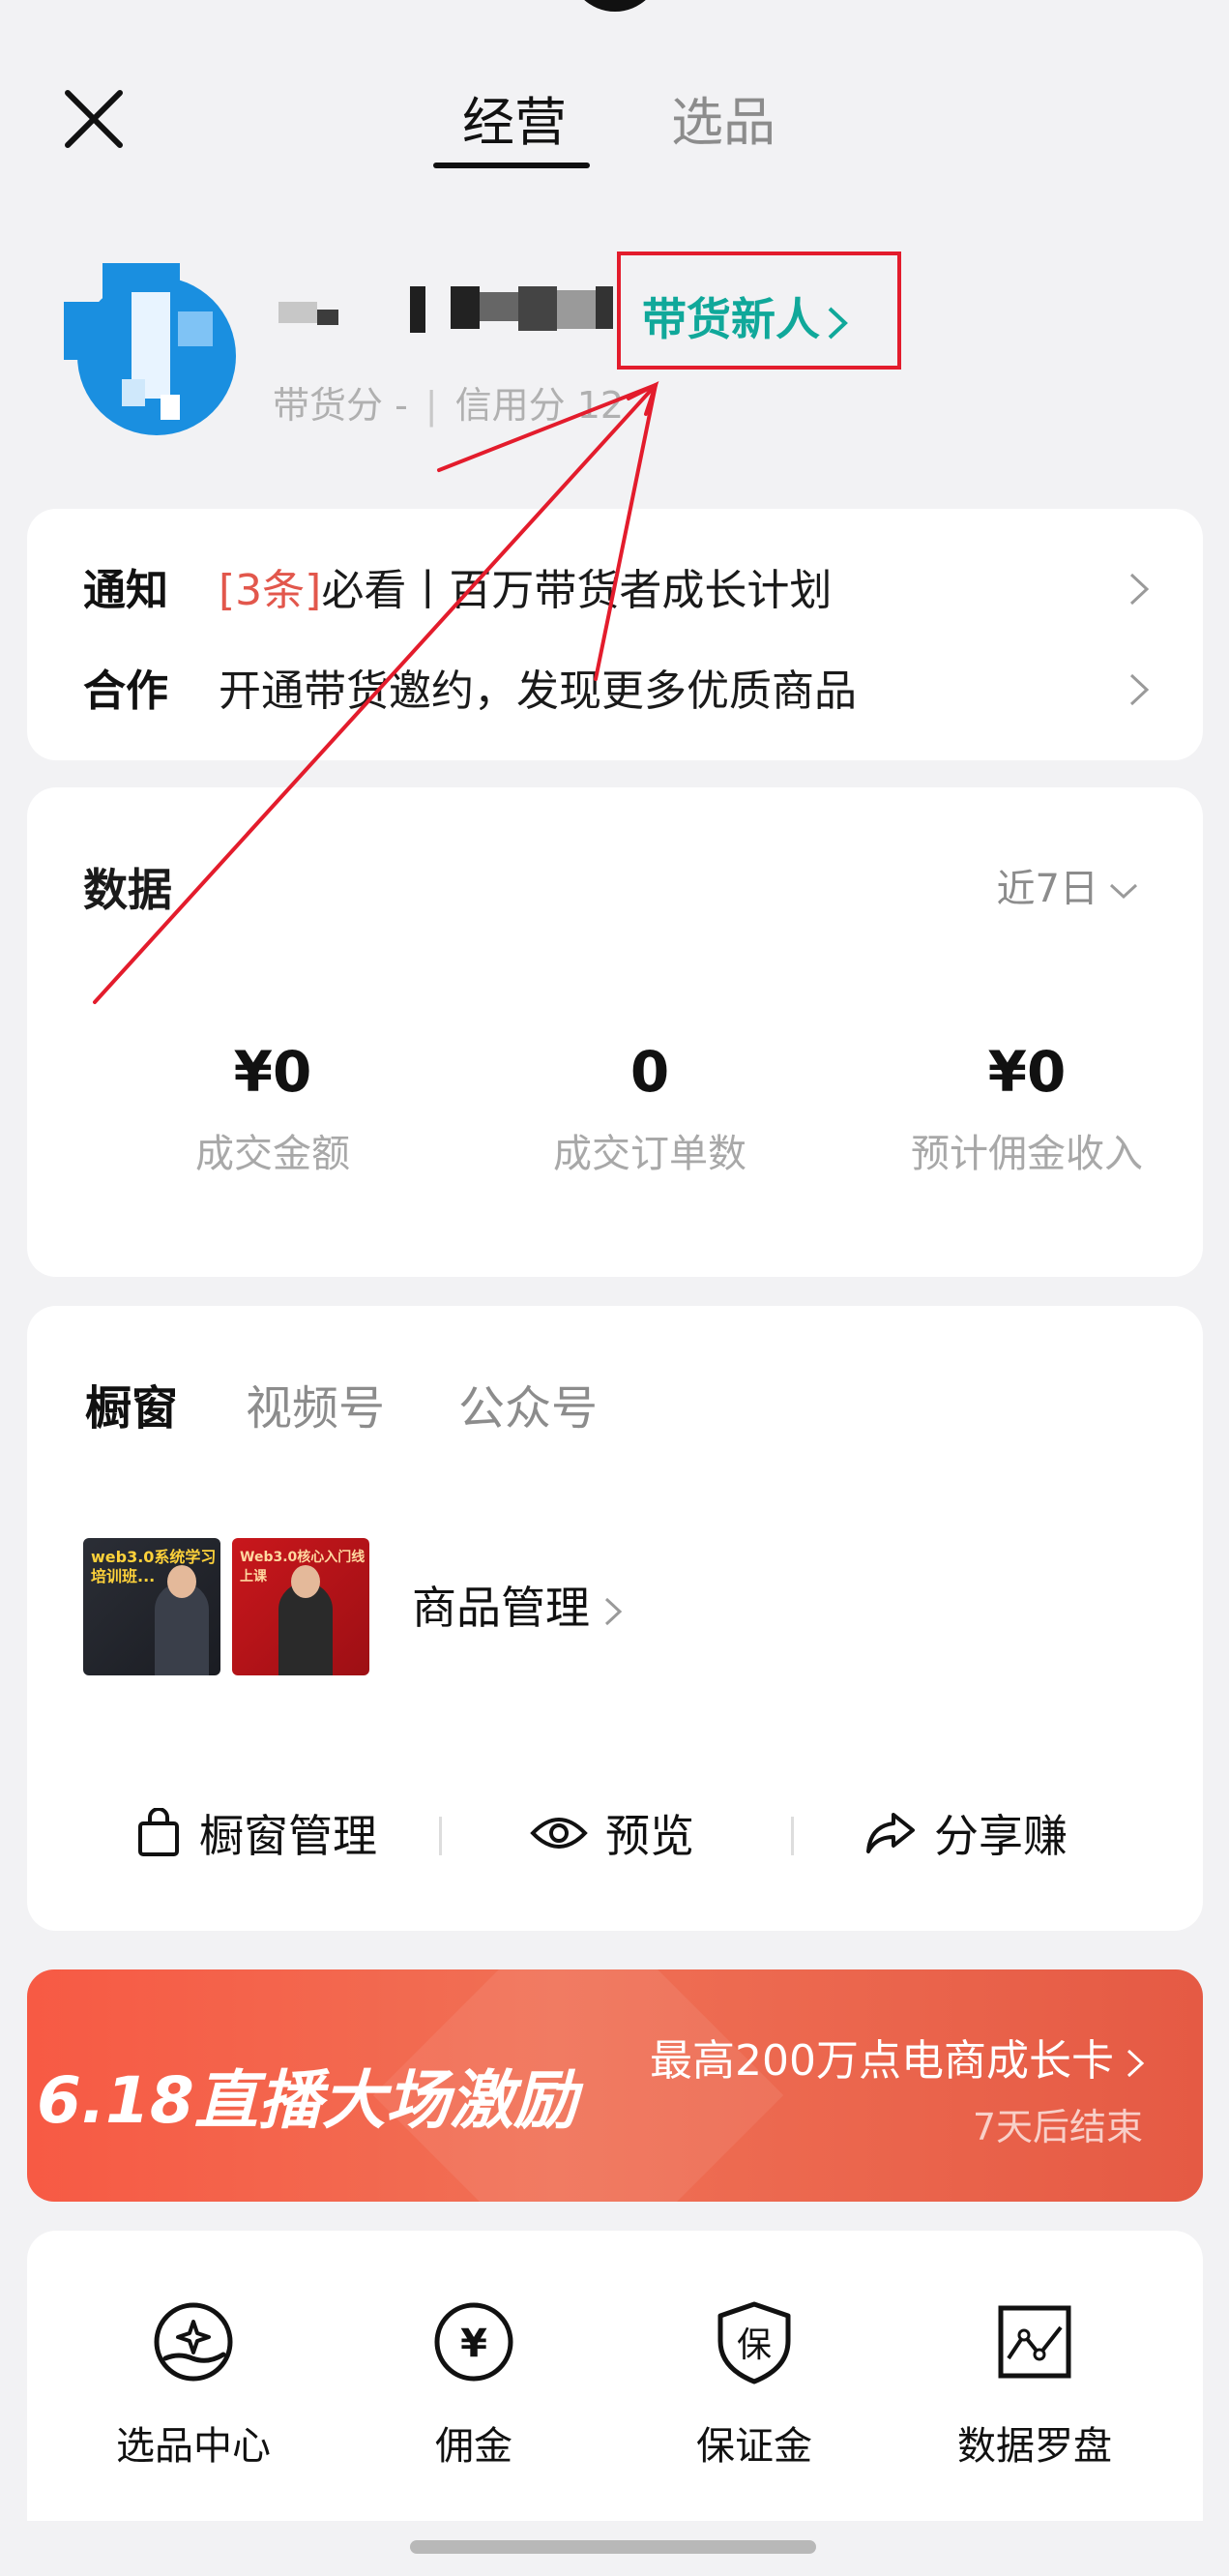 Image resolution: width=1229 pixels, height=2576 pixels. What do you see at coordinates (539, 406) in the screenshot?
I see `credit-score: 信用分 12` at bounding box center [539, 406].